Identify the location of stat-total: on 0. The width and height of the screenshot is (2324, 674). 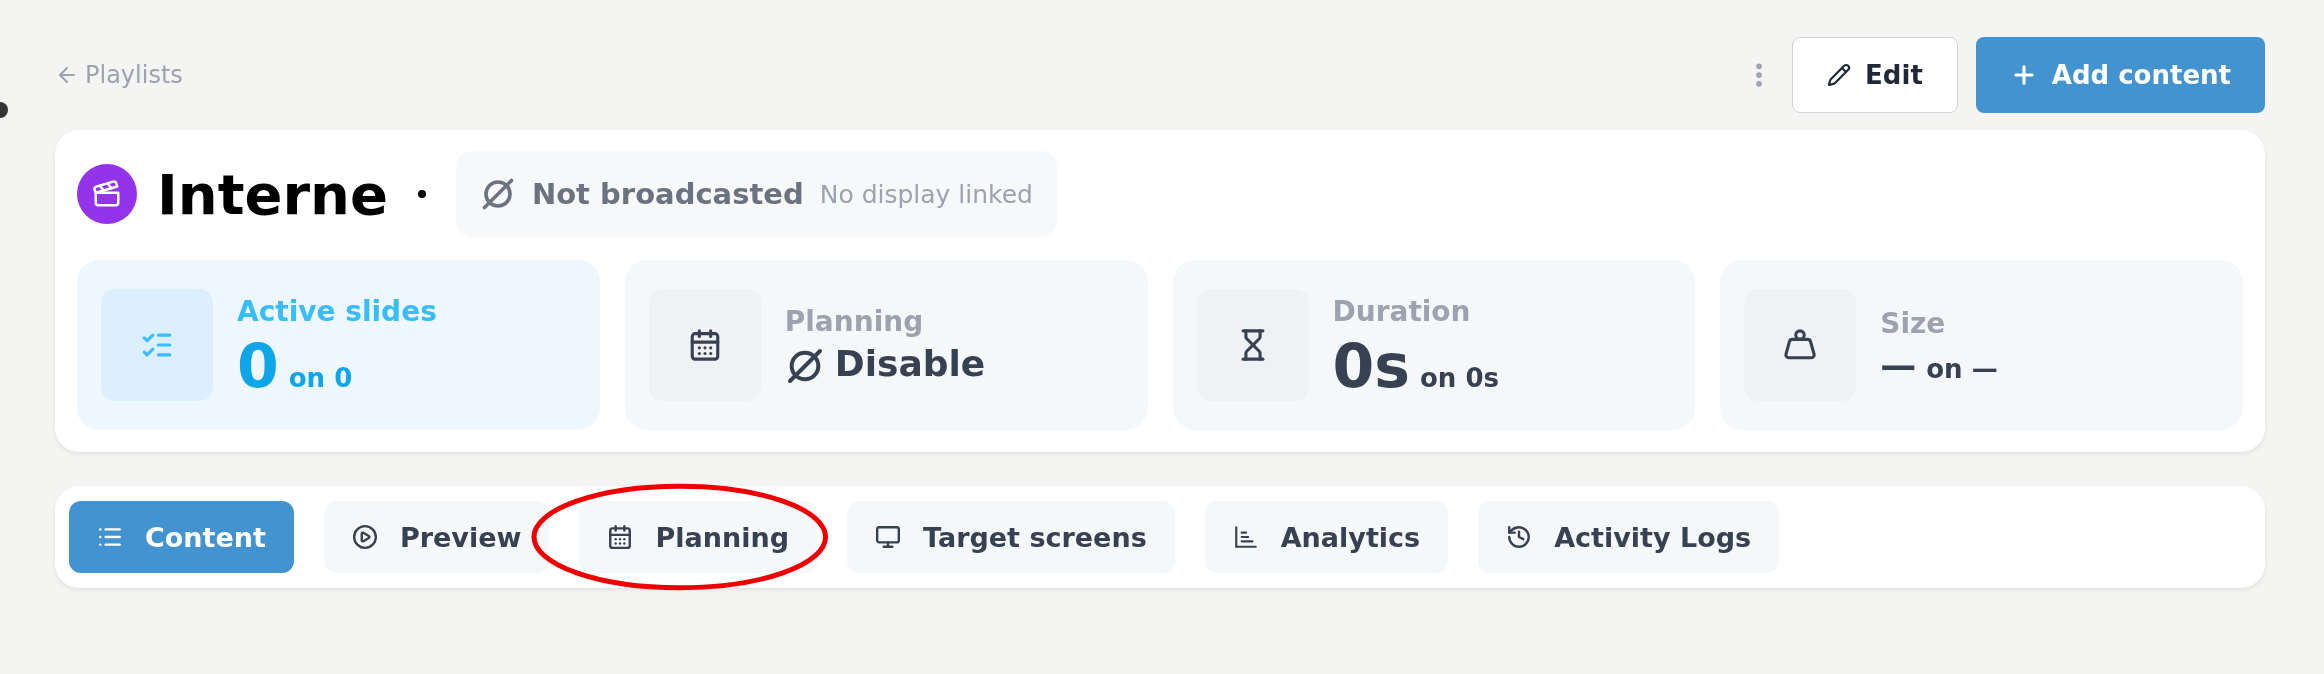
(320, 377).